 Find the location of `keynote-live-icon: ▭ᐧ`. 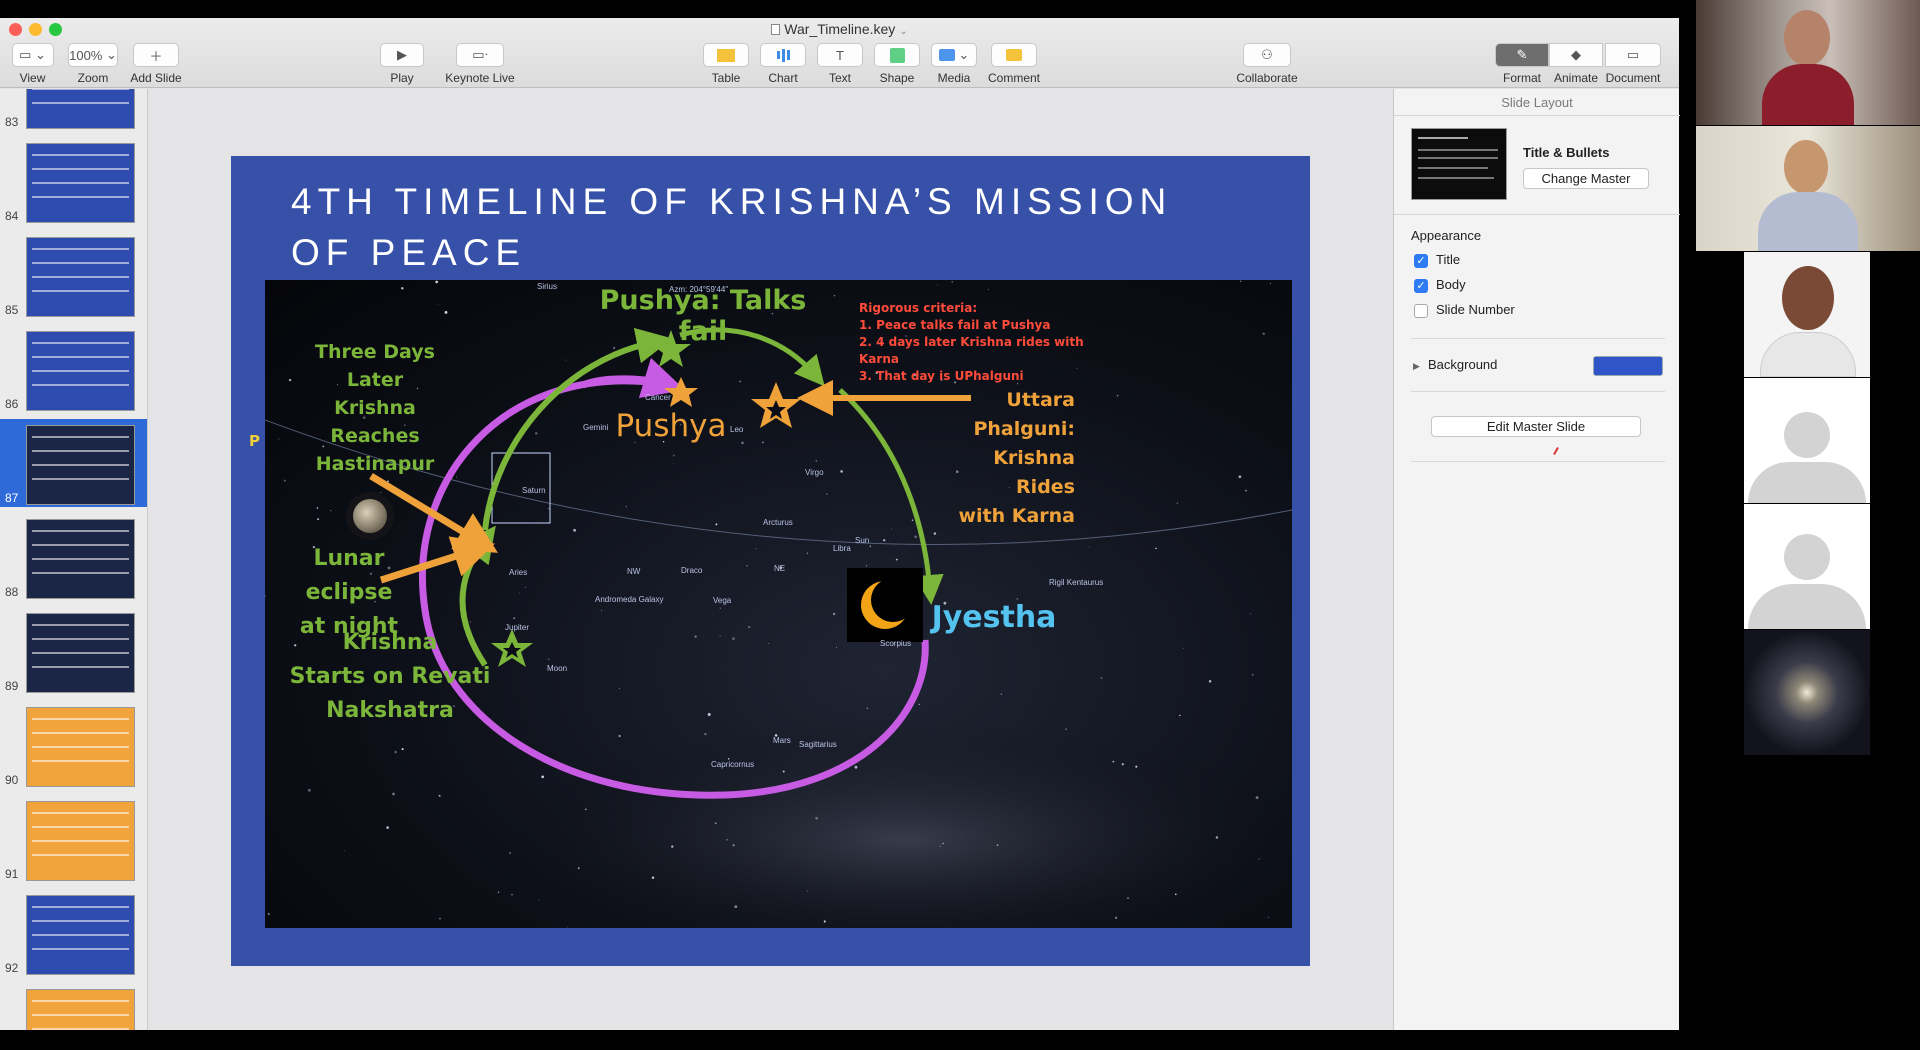

keynote-live-icon: ▭ᐧ is located at coordinates (480, 55).